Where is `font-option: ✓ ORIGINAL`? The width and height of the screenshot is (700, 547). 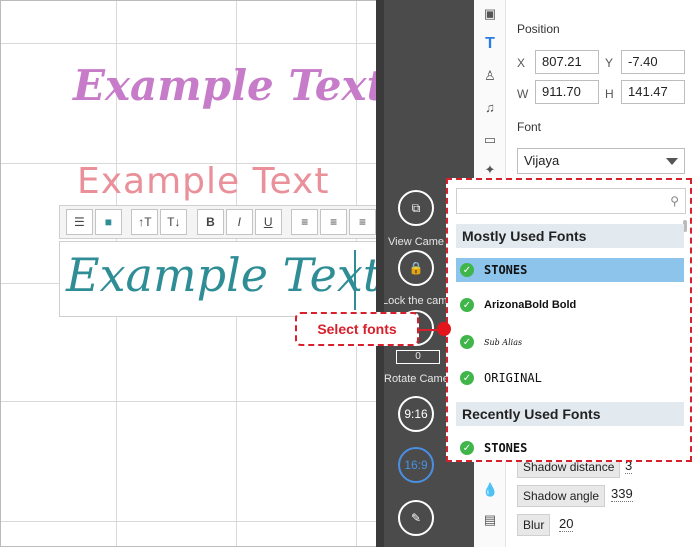 font-option: ✓ ORIGINAL is located at coordinates (570, 378).